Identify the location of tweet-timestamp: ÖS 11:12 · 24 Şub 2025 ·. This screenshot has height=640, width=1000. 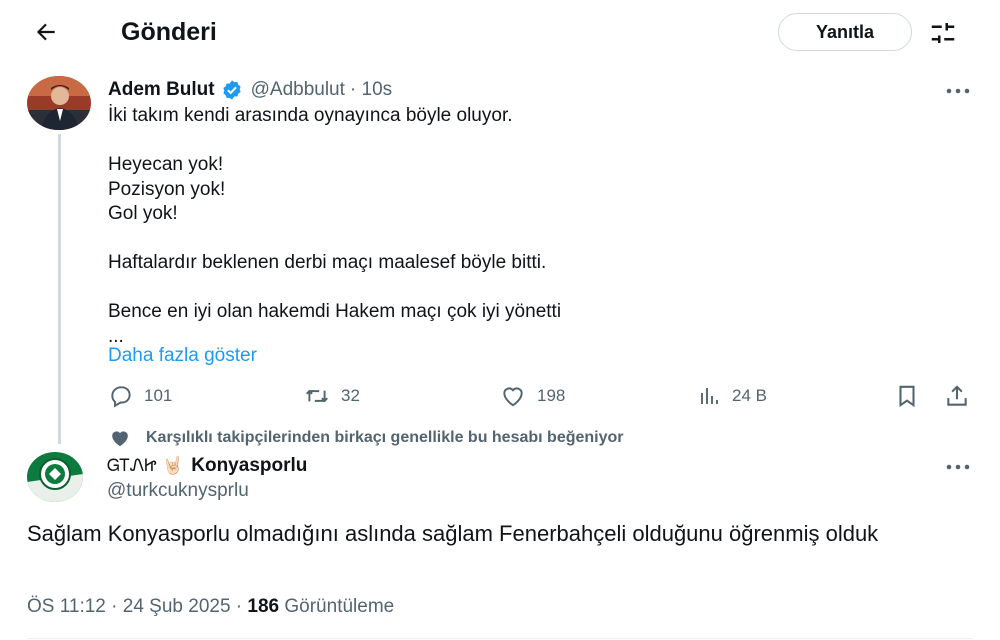
(137, 606).